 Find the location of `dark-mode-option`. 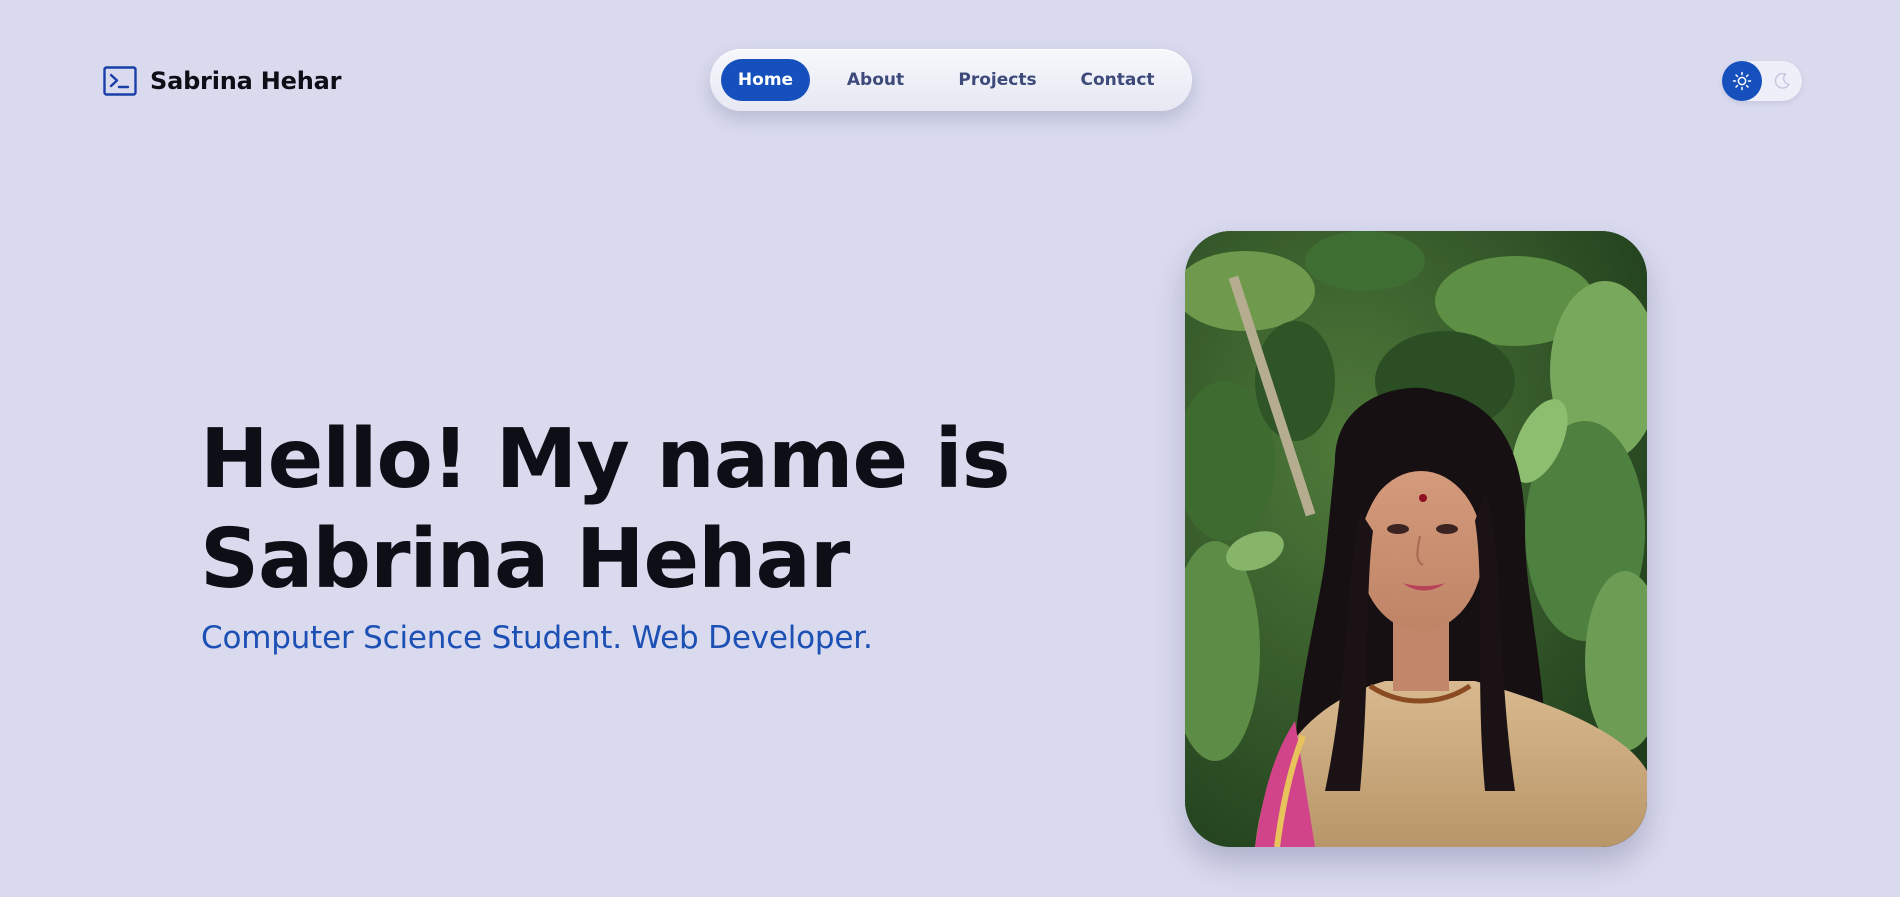

dark-mode-option is located at coordinates (1782, 81).